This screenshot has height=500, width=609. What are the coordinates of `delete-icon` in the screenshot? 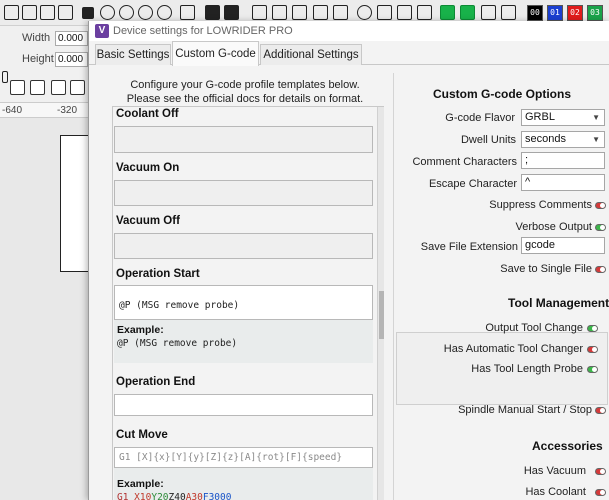 It's located at (65, 12).